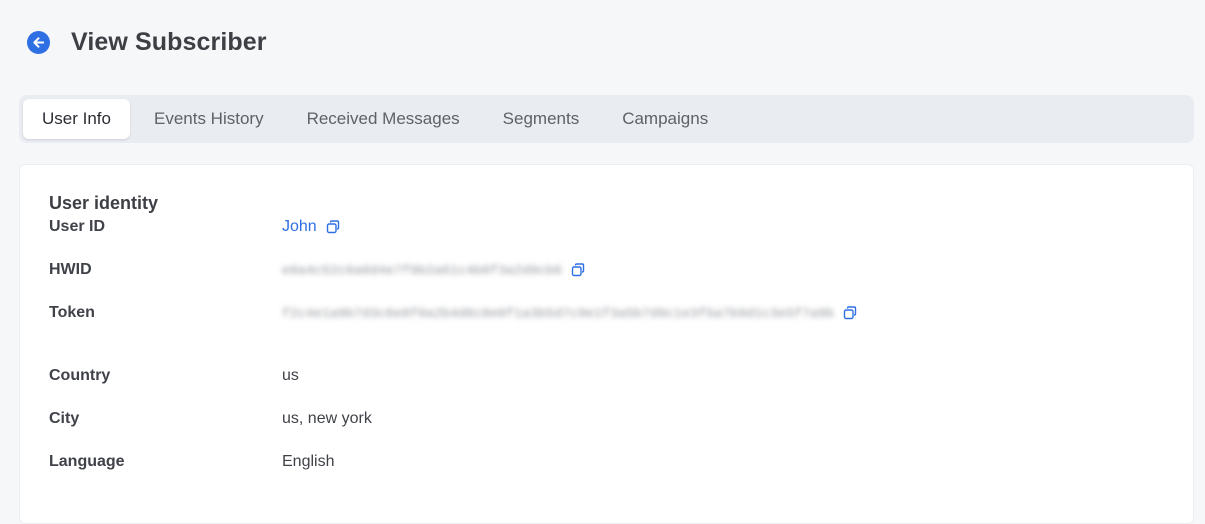 This screenshot has height=524, width=1205. I want to click on city-value: us, new york, so click(327, 418).